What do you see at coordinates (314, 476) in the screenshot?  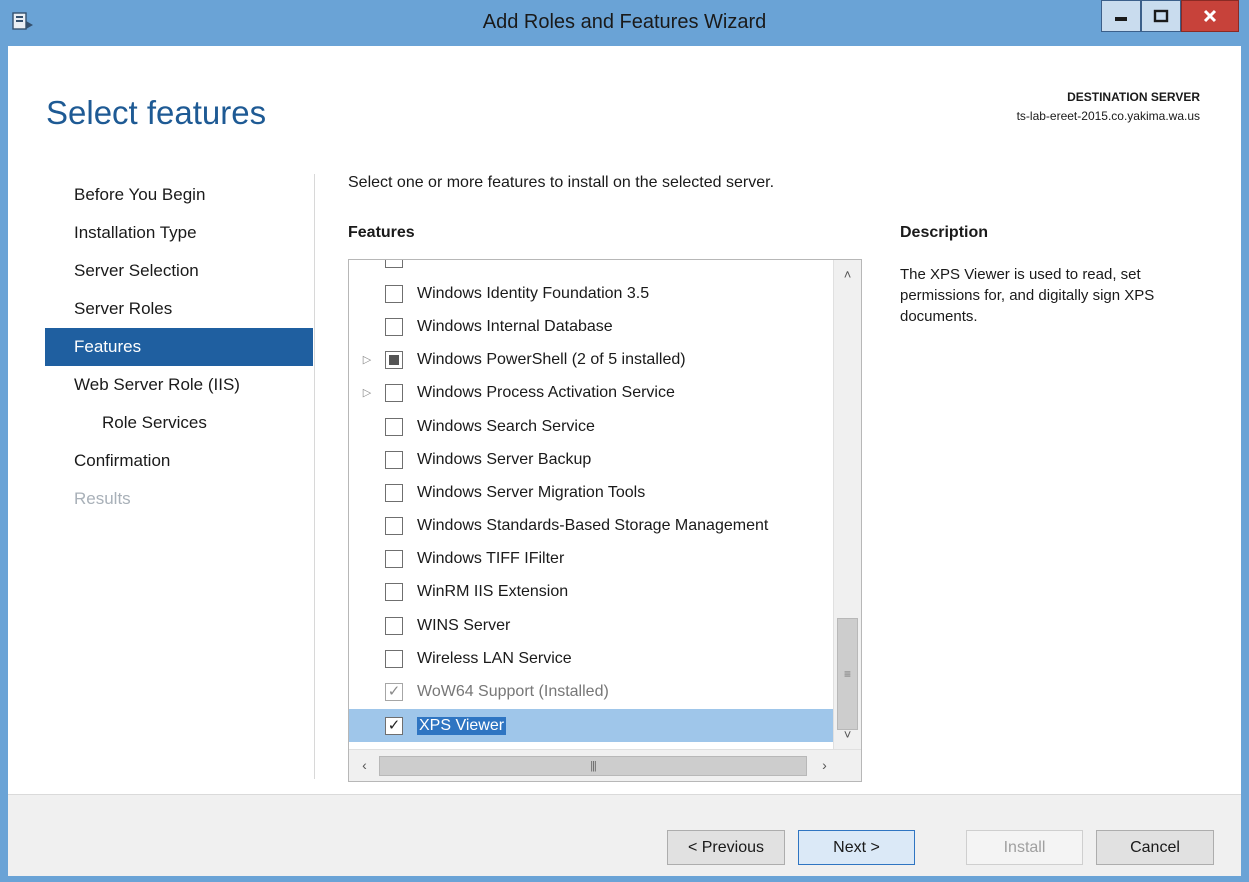 I see `nav-divider` at bounding box center [314, 476].